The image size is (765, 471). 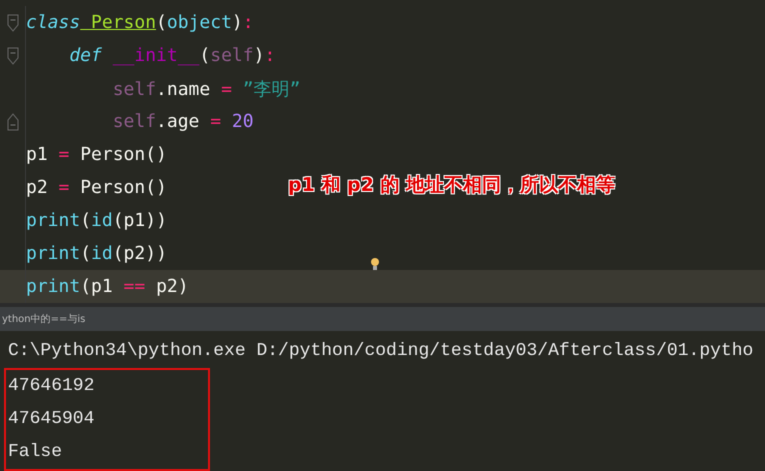 What do you see at coordinates (207, 89) in the screenshot?
I see `code-line: self.name = ”李明”` at bounding box center [207, 89].